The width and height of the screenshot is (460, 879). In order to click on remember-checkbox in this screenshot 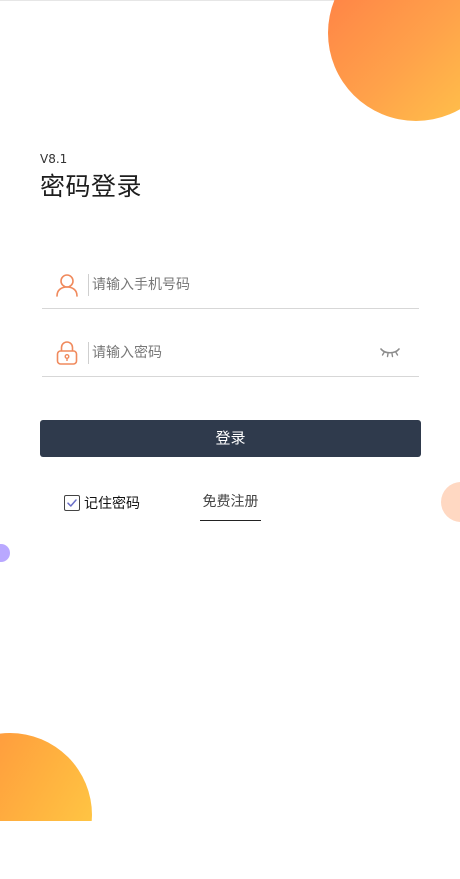, I will do `click(72, 503)`.